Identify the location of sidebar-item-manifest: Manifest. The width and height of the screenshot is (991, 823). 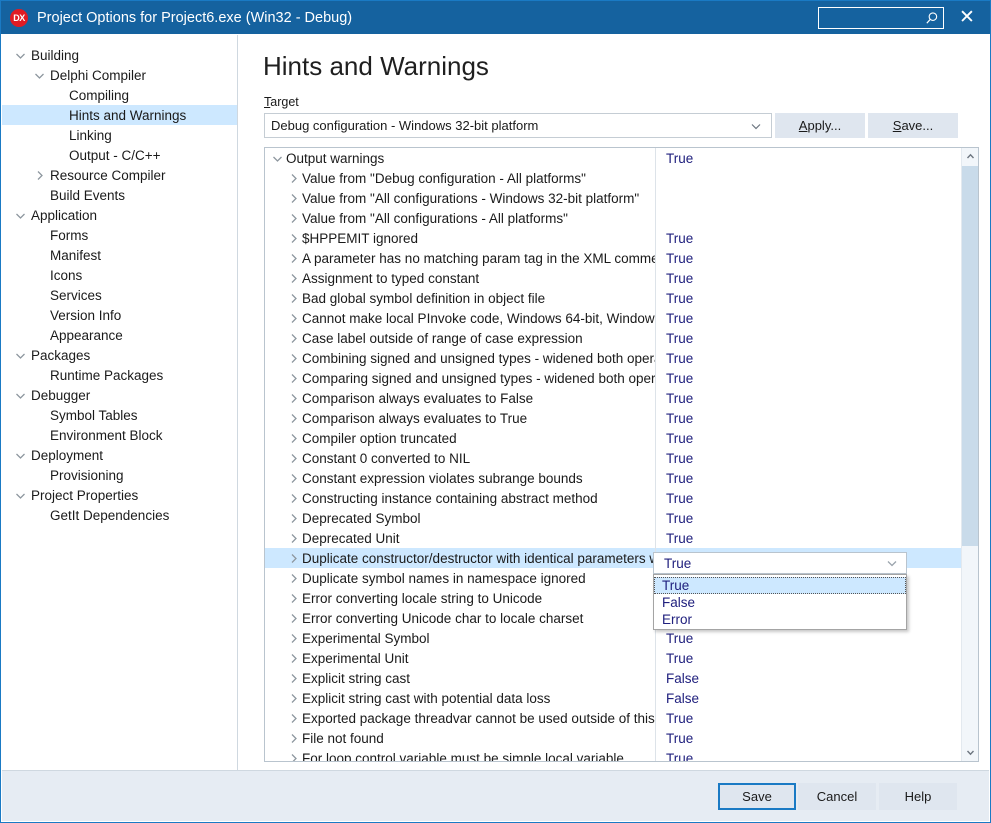
(119, 255).